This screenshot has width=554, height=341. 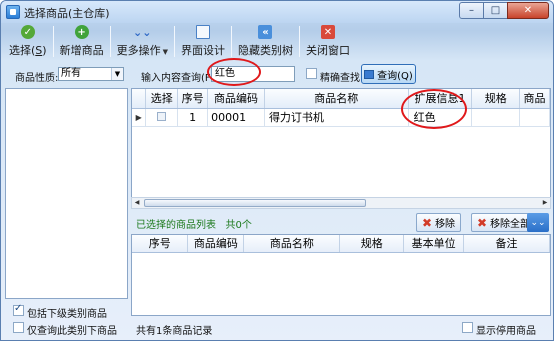 What do you see at coordinates (162, 99) in the screenshot?
I see `column-header-select: 选择` at bounding box center [162, 99].